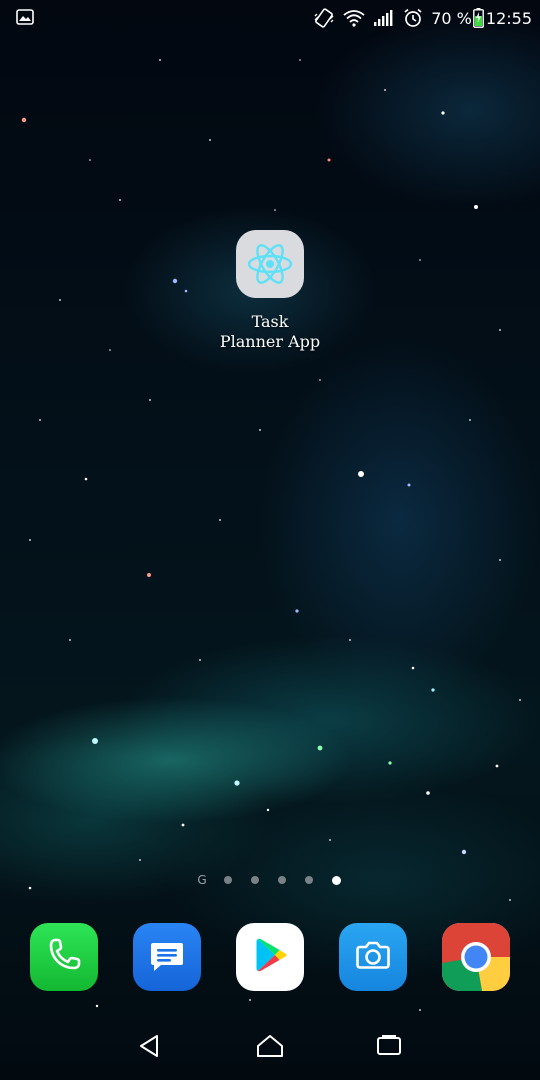 This screenshot has height=1080, width=540. I want to click on messages-icon, so click(167, 957).